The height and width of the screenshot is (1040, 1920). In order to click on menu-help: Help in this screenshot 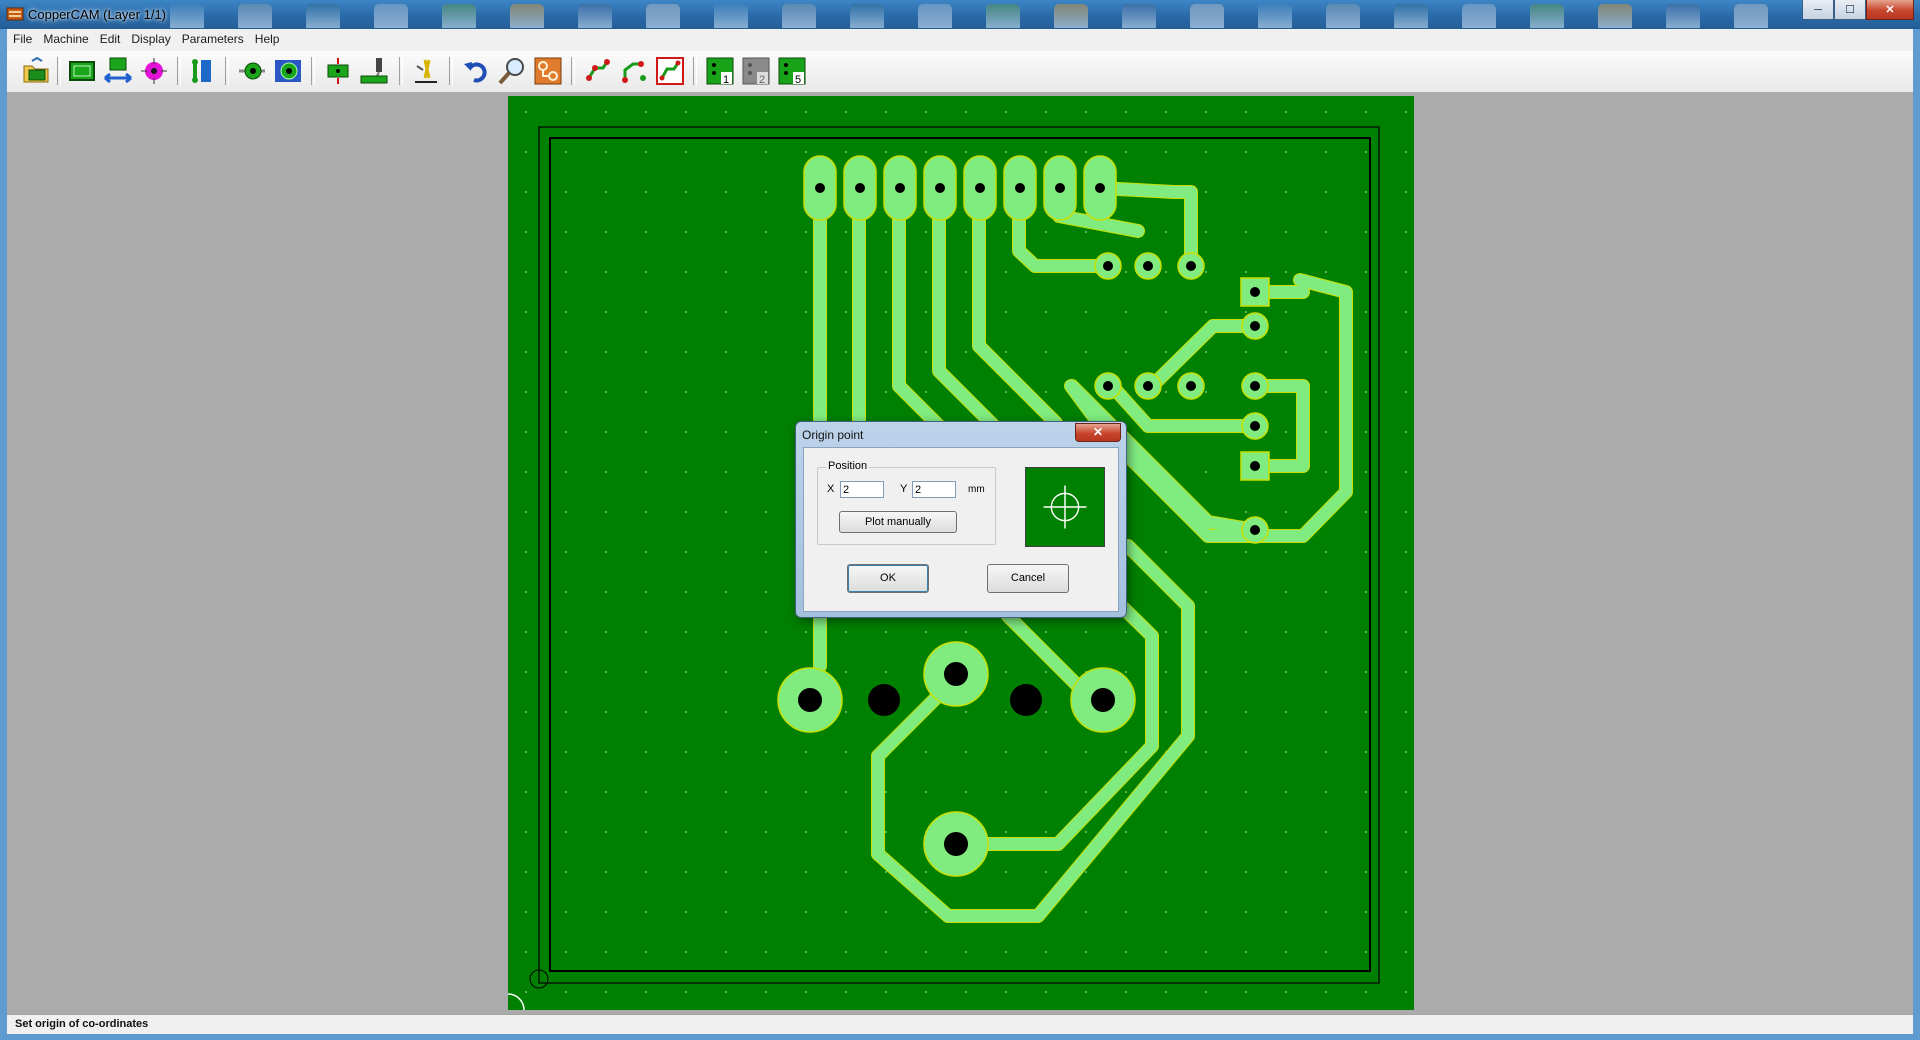, I will do `click(267, 37)`.